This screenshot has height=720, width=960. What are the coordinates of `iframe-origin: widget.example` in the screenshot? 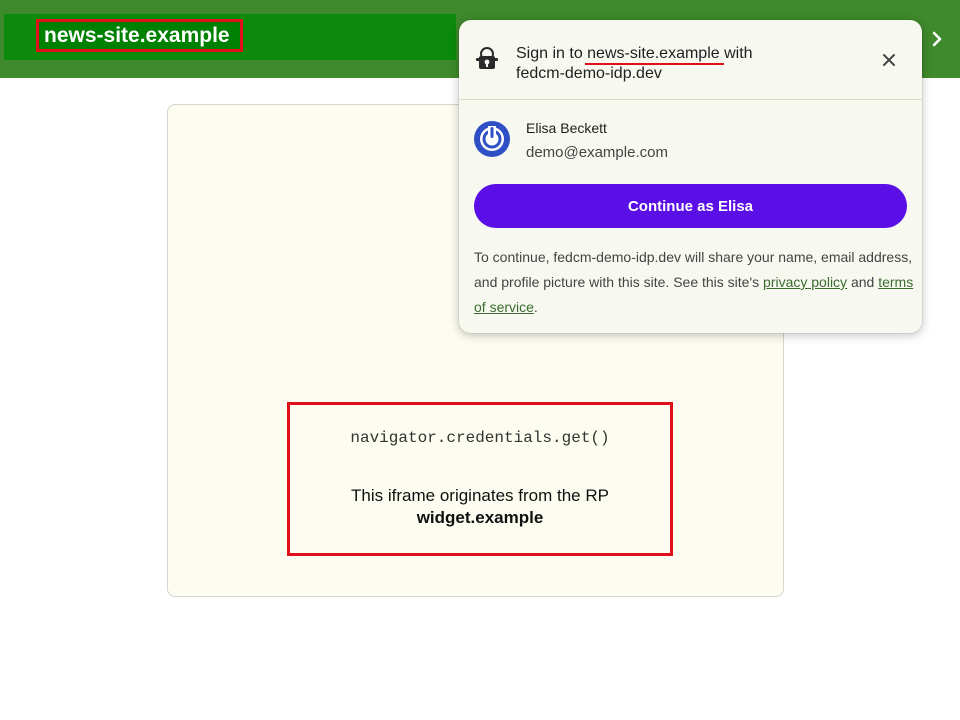 It's located at (480, 517).